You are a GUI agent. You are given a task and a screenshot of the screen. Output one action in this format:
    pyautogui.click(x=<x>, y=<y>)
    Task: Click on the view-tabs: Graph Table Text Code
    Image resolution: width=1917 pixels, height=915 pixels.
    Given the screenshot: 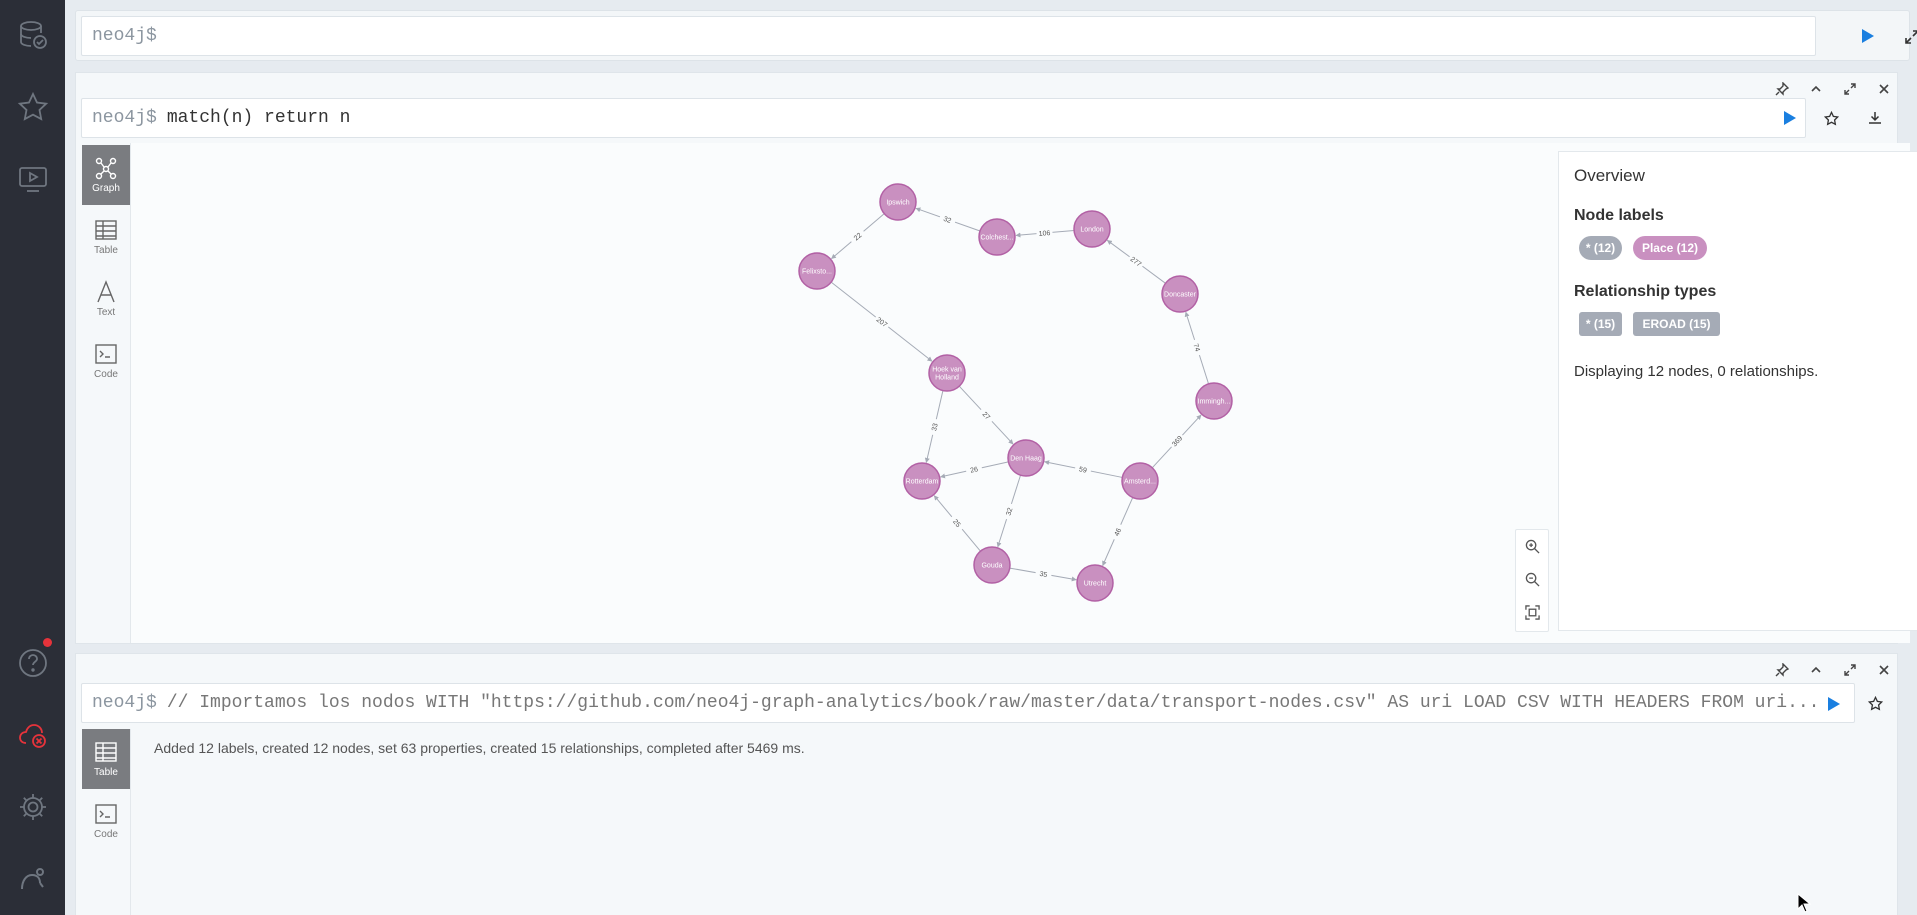 What is the action you would take?
    pyautogui.click(x=106, y=269)
    